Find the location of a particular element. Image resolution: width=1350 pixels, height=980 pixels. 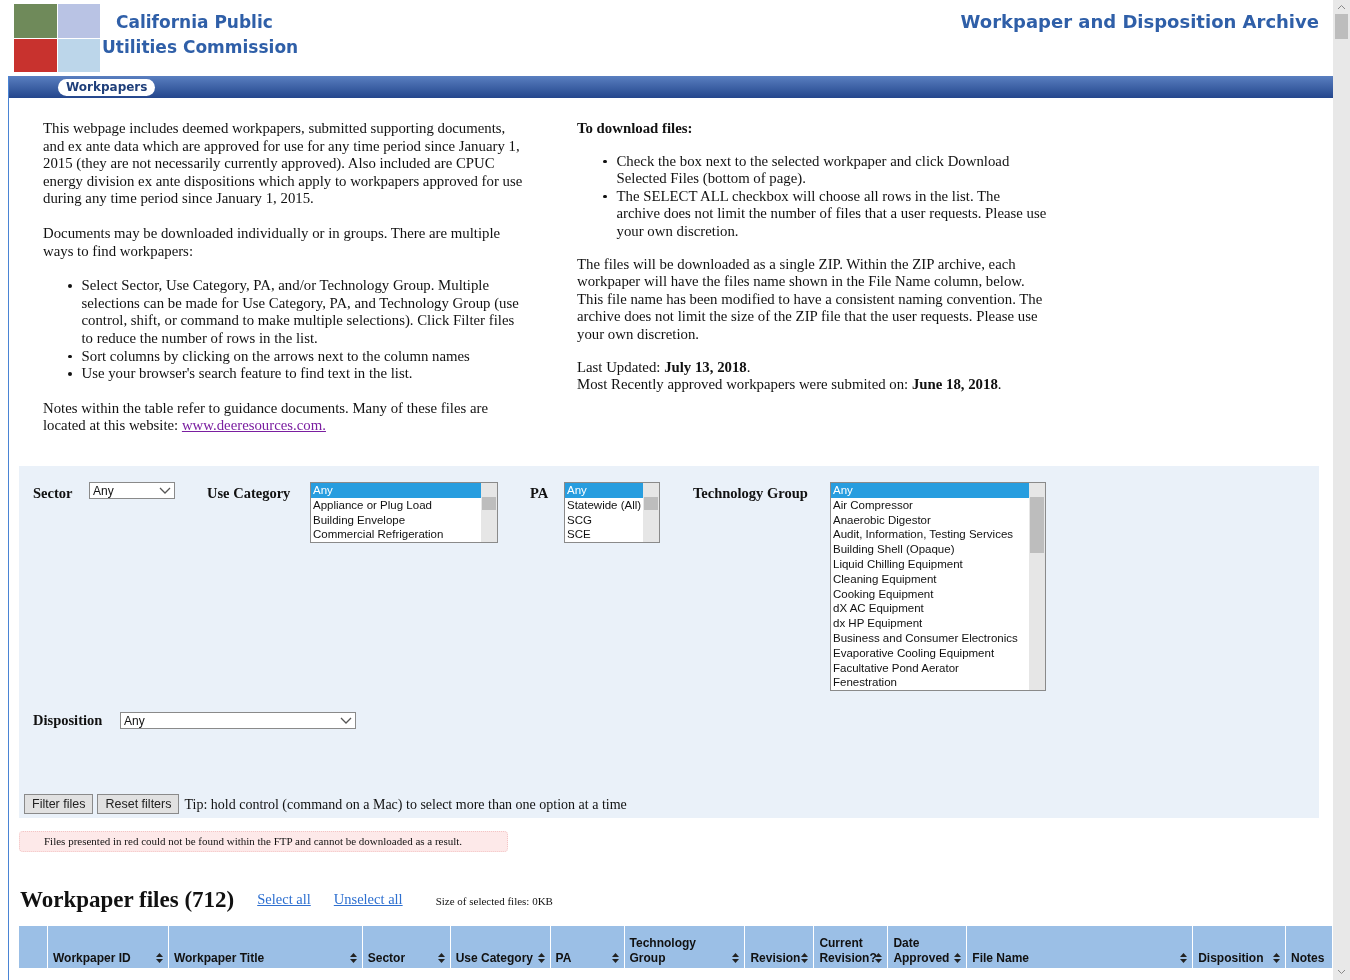

select-all-link: Select all is located at coordinates (284, 900).